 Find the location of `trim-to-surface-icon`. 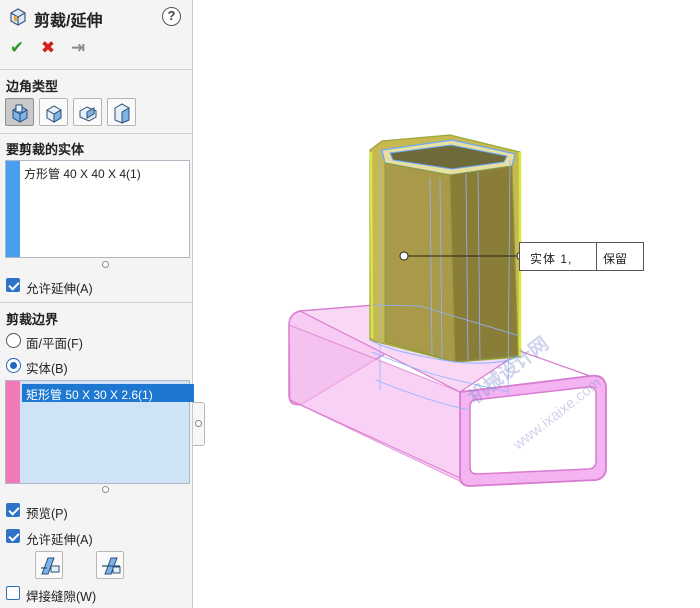

trim-to-surface-icon is located at coordinates (111, 566).